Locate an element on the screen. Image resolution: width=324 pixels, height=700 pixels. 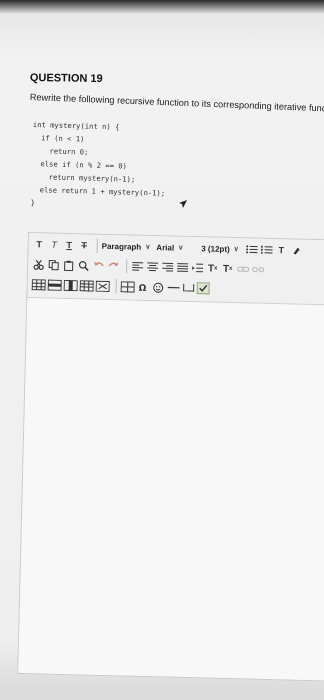
insert-row-icon is located at coordinates (54, 284).